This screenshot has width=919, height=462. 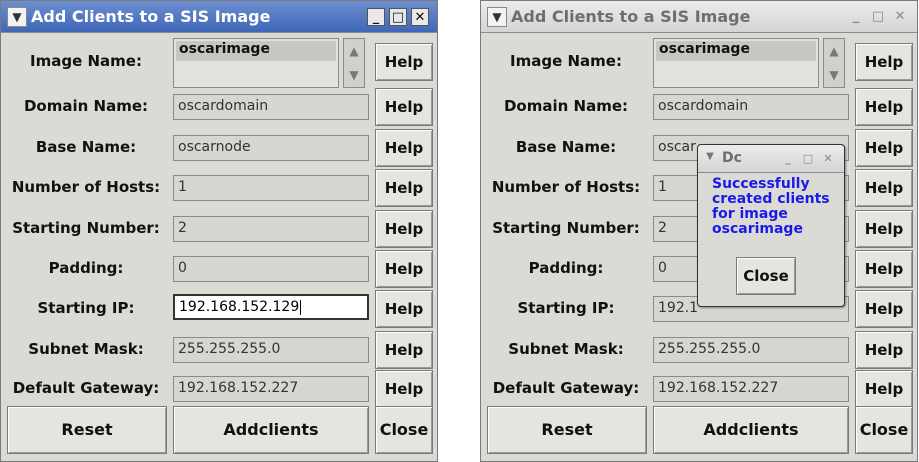 What do you see at coordinates (271, 229) in the screenshot?
I see `starting-number-field: 2` at bounding box center [271, 229].